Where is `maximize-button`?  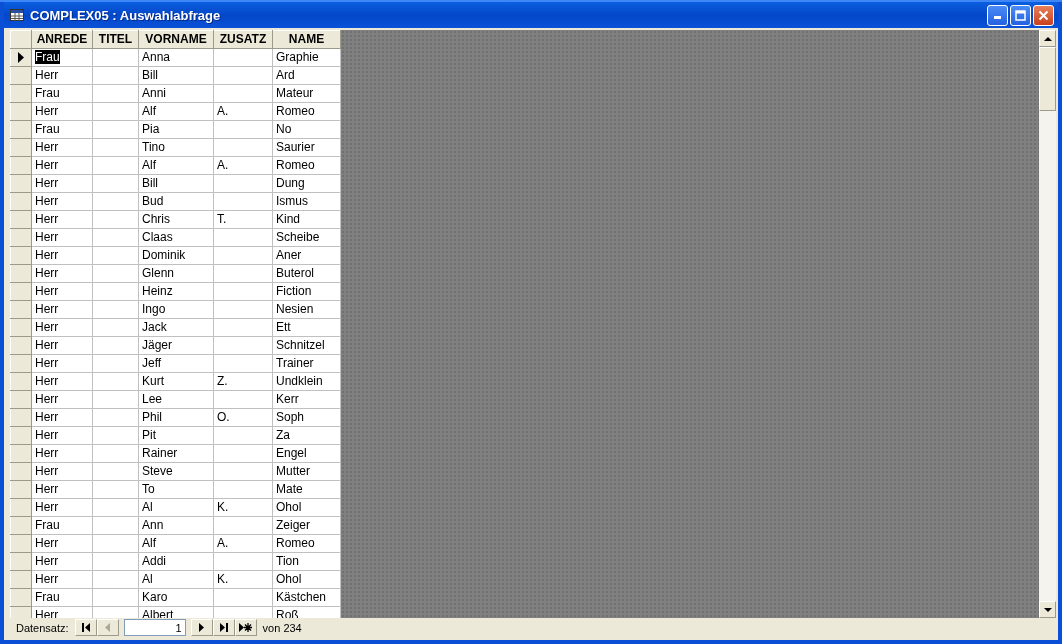 maximize-button is located at coordinates (1020, 15).